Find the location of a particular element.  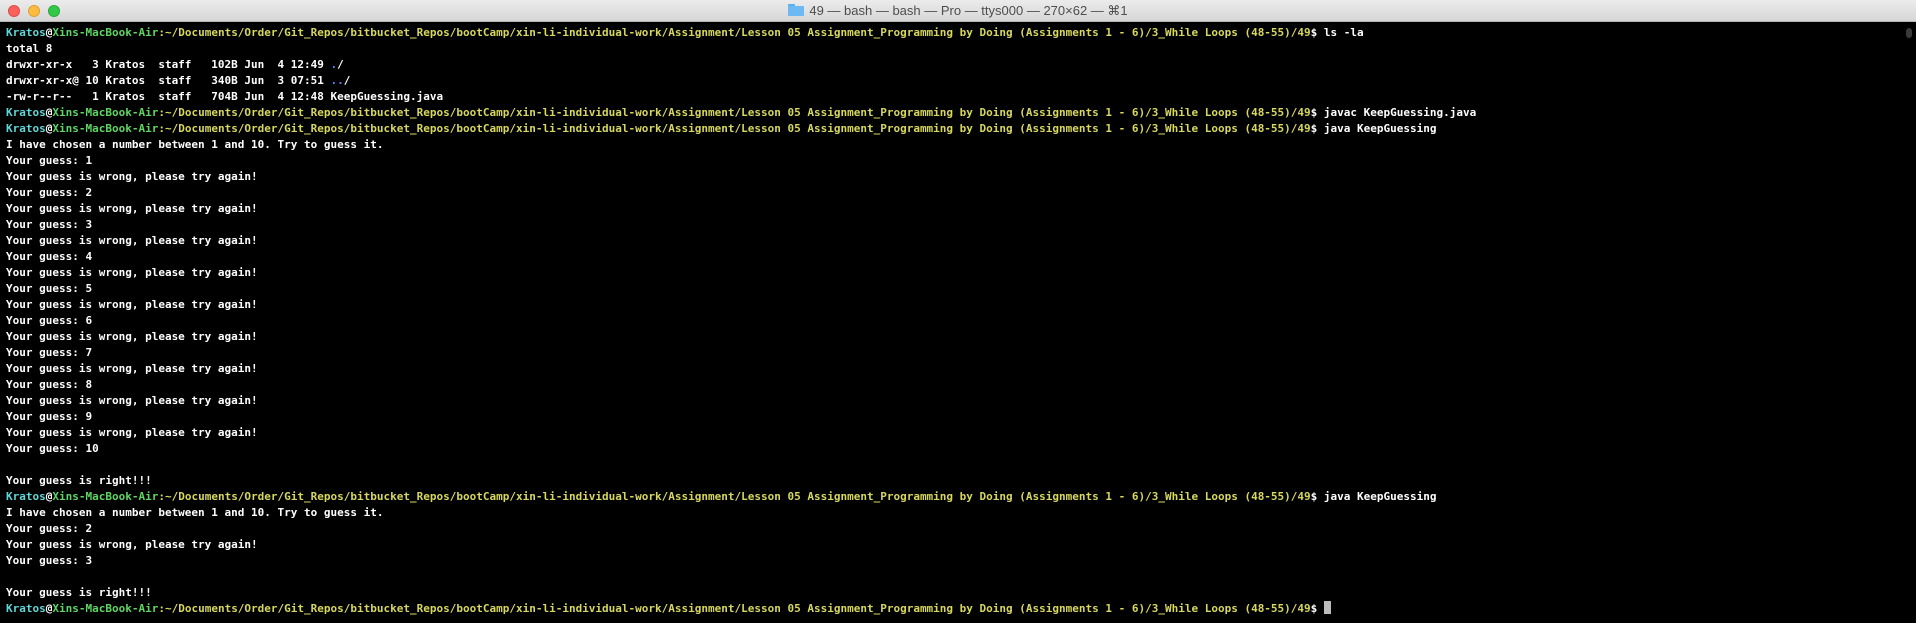

output-line: Your guess: 9 is located at coordinates (49, 416).